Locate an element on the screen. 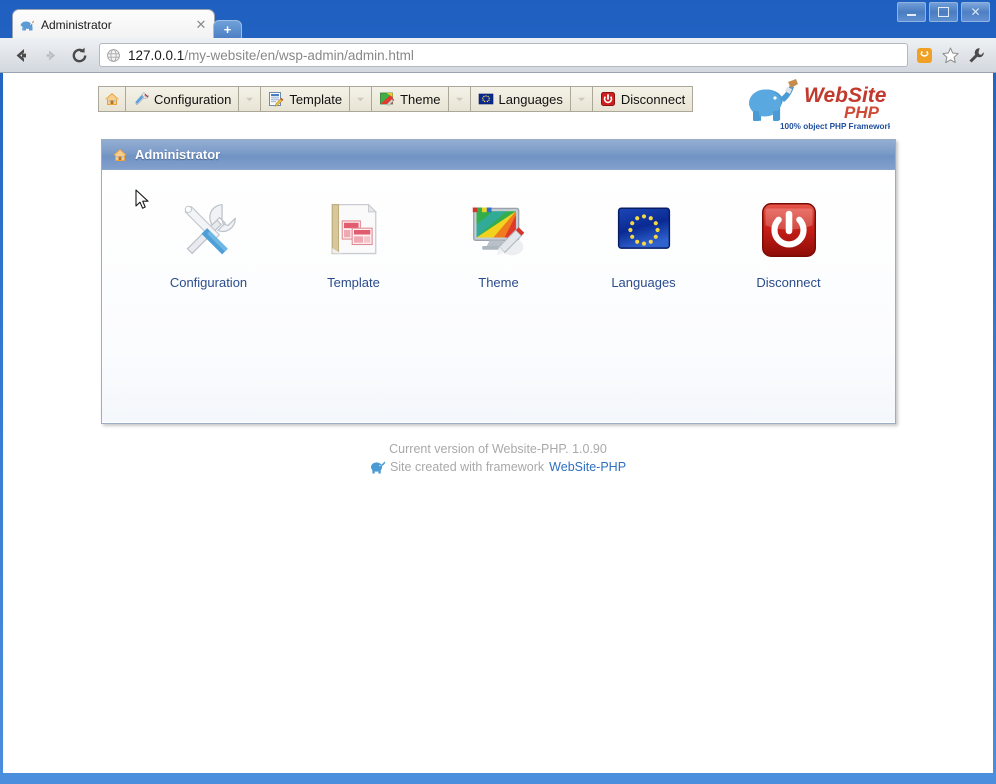 This screenshot has width=996, height=784. tile-theme: Theme is located at coordinates (498, 244).